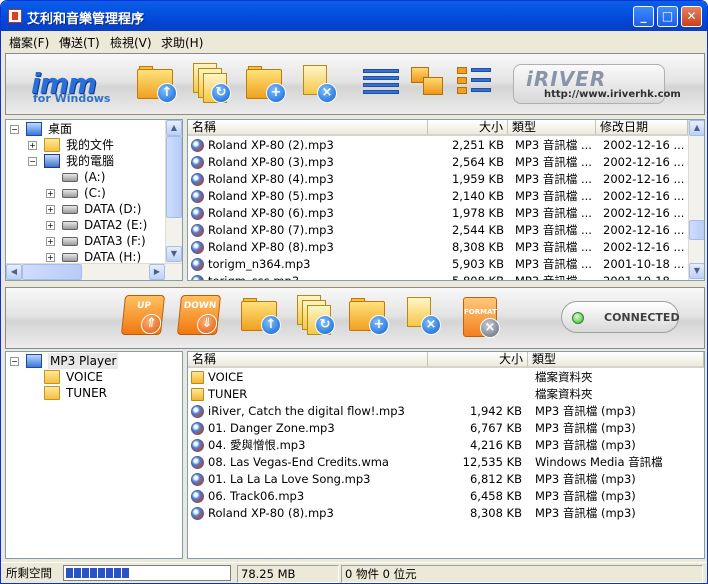 Image resolution: width=708 pixels, height=584 pixels. Describe the element at coordinates (131, 42) in the screenshot. I see `menu-view: 檢視(V)` at that location.